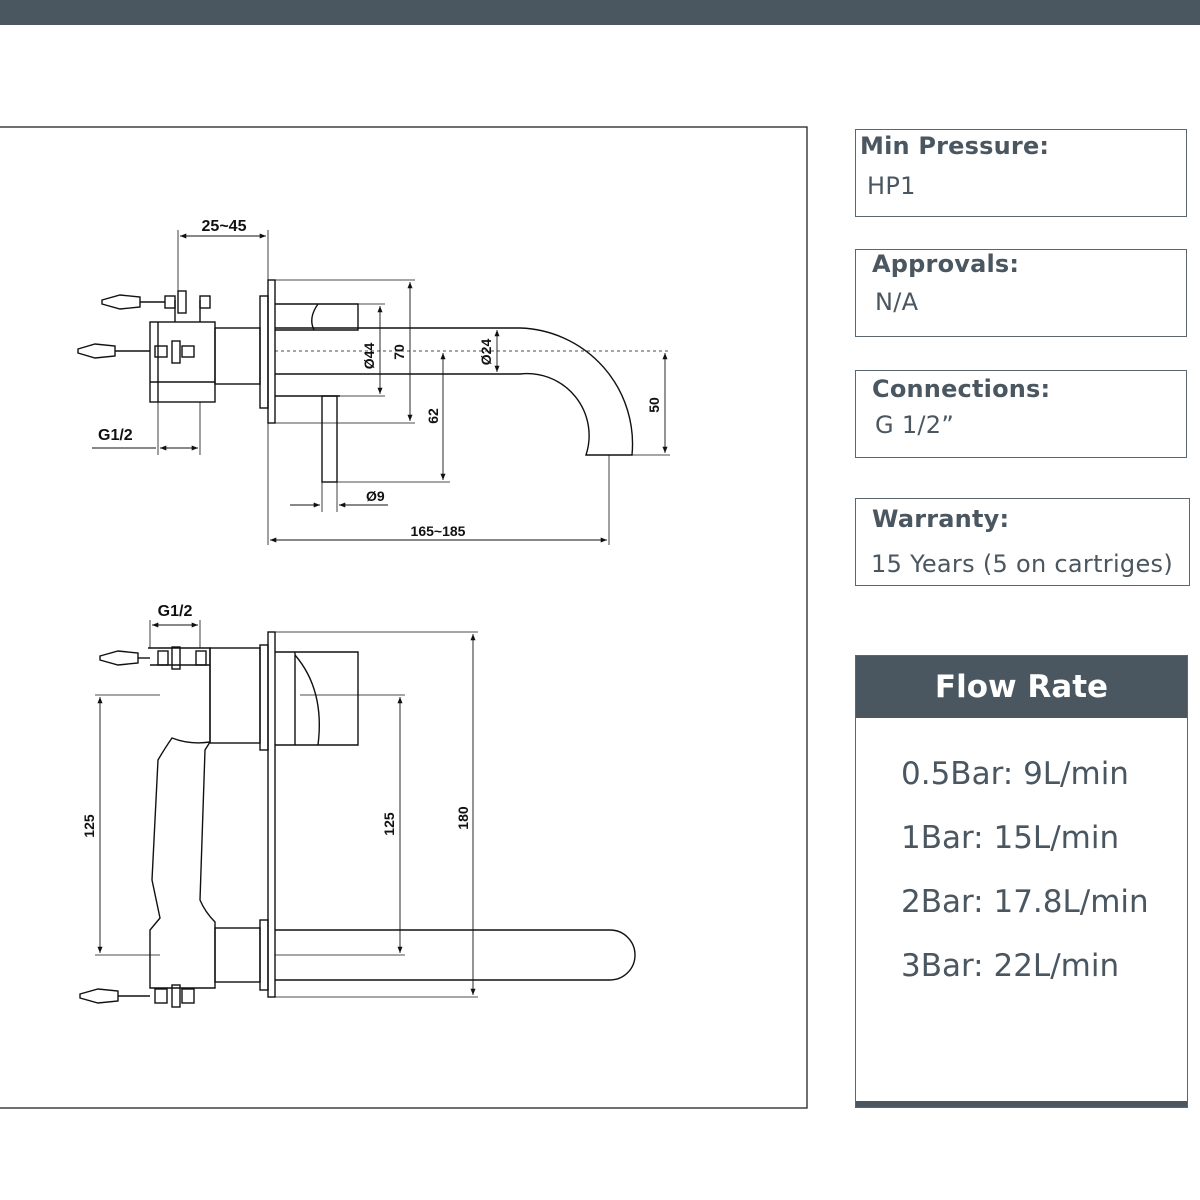 The width and height of the screenshot is (1200, 1200). I want to click on flow-rate-footer-bar, so click(1021, 1104).